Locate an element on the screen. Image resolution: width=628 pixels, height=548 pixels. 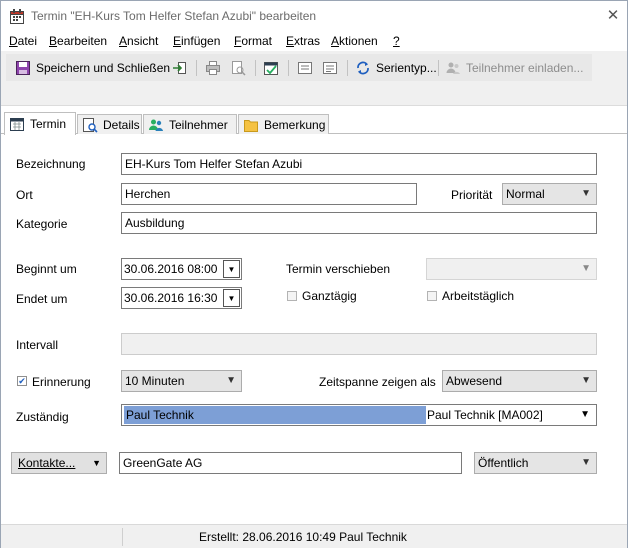
verschieben-label: Termin verschieben is located at coordinates (338, 269).